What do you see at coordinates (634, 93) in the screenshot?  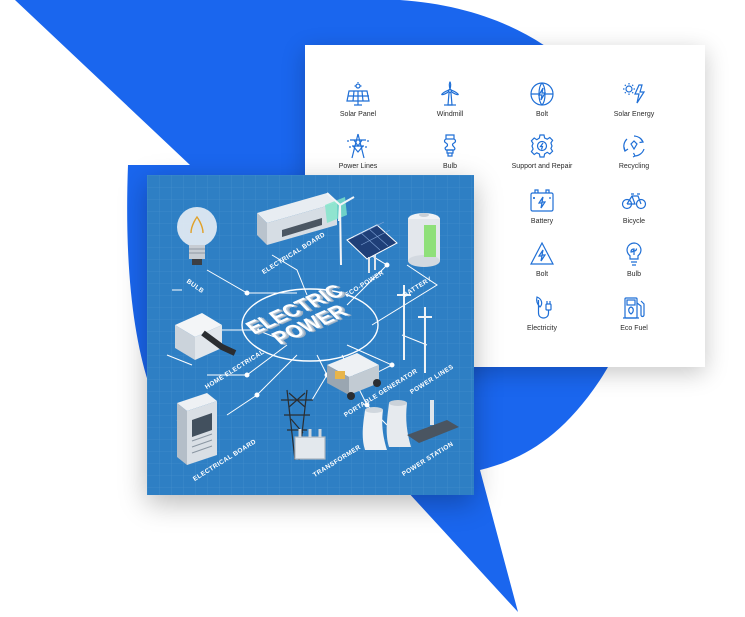 I see `solar-energy-icon` at bounding box center [634, 93].